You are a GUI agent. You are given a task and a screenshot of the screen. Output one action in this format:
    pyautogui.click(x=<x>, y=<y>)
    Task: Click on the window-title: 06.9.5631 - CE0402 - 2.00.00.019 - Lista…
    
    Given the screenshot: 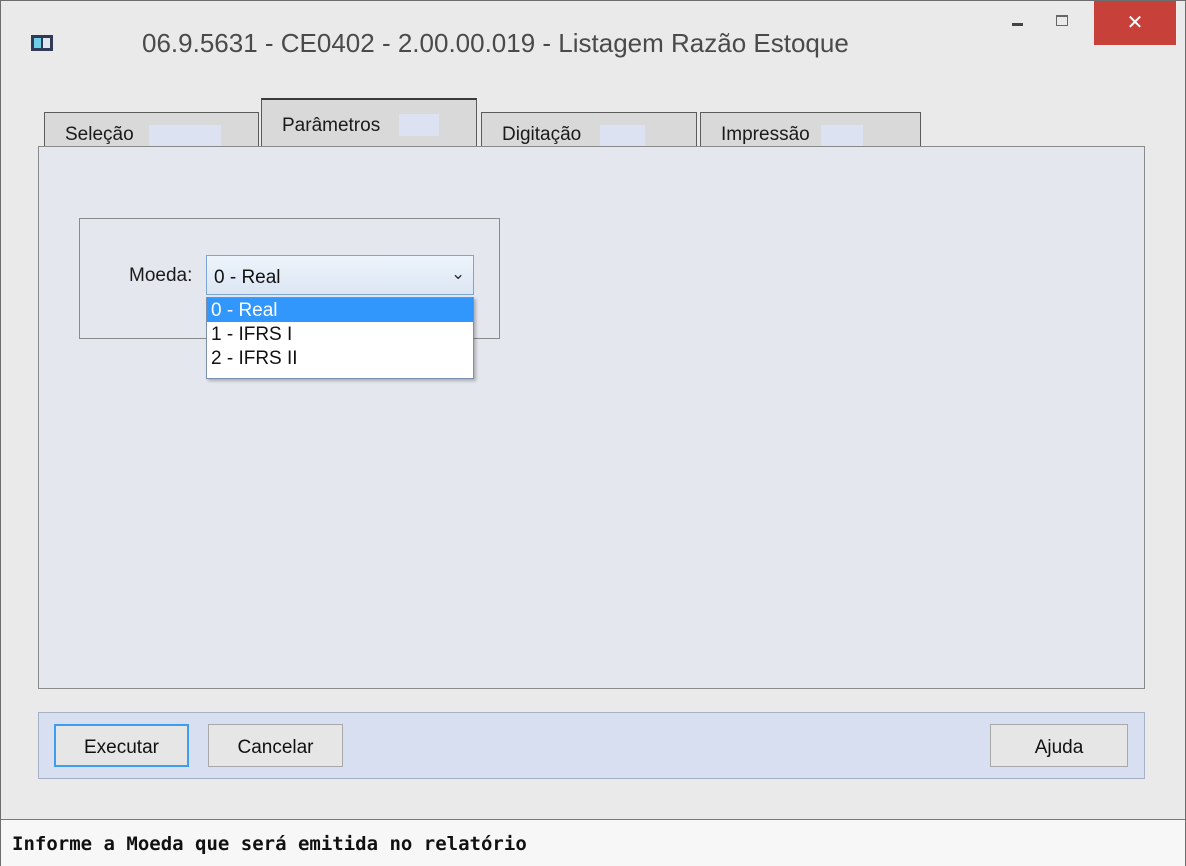 What is the action you would take?
    pyautogui.click(x=495, y=43)
    